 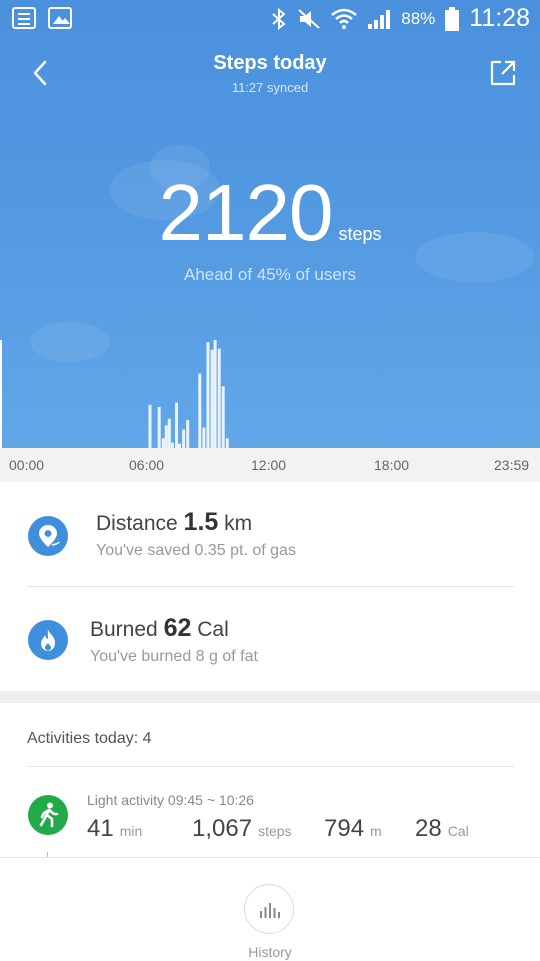 I want to click on location-pin-icon, so click(x=48, y=536).